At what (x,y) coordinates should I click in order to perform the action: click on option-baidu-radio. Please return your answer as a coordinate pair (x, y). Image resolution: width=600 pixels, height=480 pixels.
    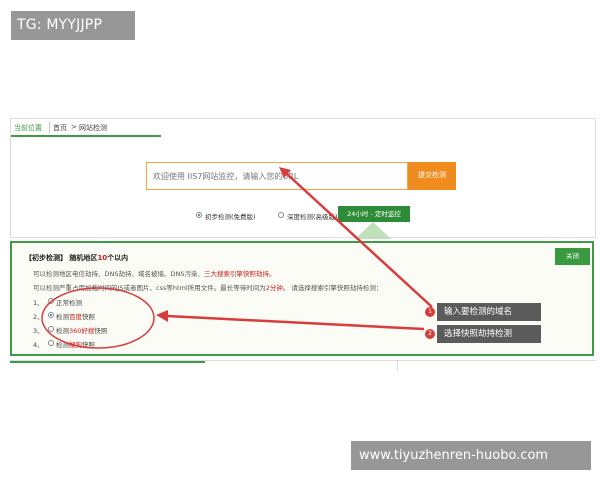
    Looking at the image, I should click on (51, 315).